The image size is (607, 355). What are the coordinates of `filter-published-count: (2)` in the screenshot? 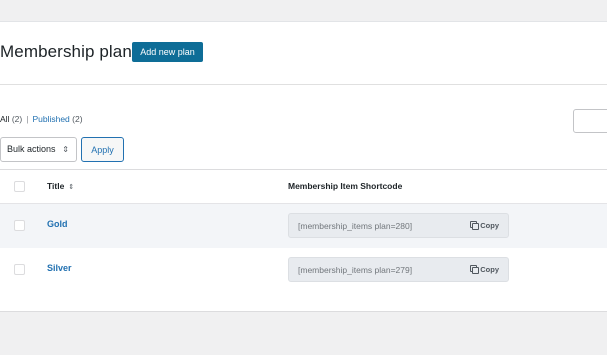 It's located at (77, 119).